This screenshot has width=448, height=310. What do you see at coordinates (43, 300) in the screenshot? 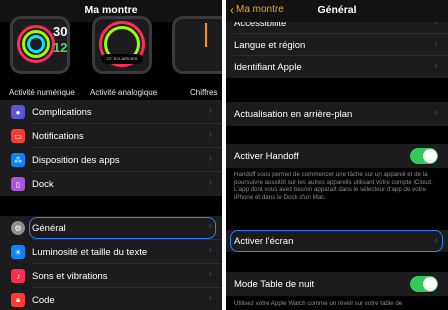
I see `list-item-label: Code` at bounding box center [43, 300].